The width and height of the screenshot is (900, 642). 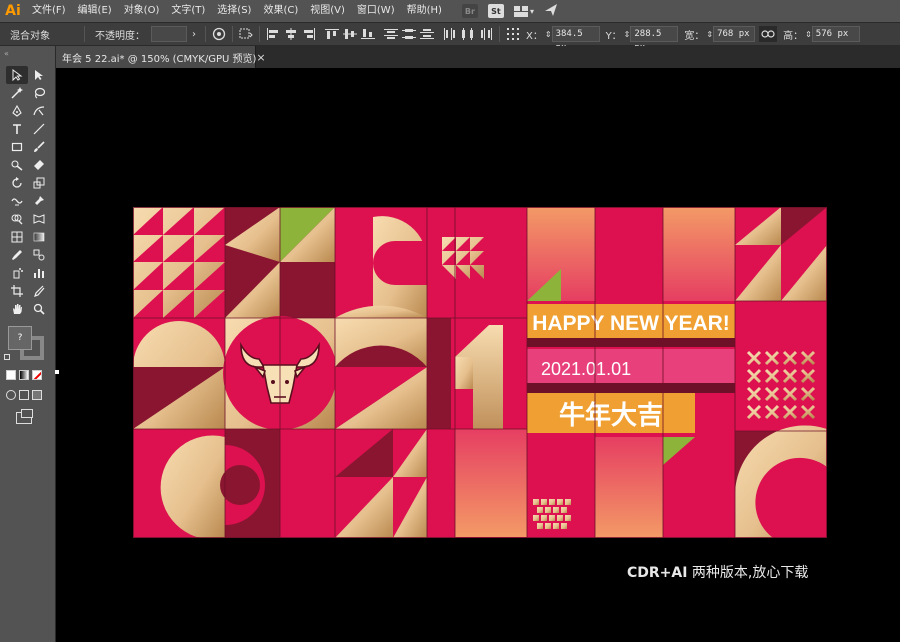 What do you see at coordinates (39, 255) in the screenshot?
I see `blend-tool-icon` at bounding box center [39, 255].